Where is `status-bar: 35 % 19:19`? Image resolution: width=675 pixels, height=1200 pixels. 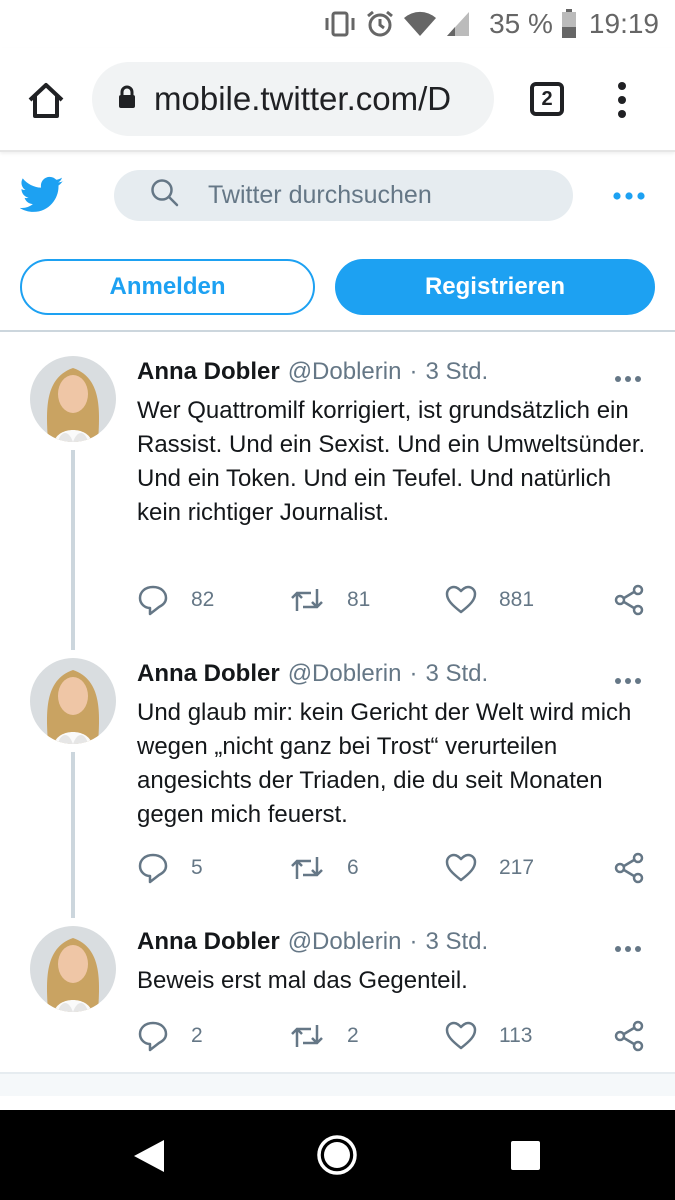
status-bar: 35 % 19:19 is located at coordinates (337, 24).